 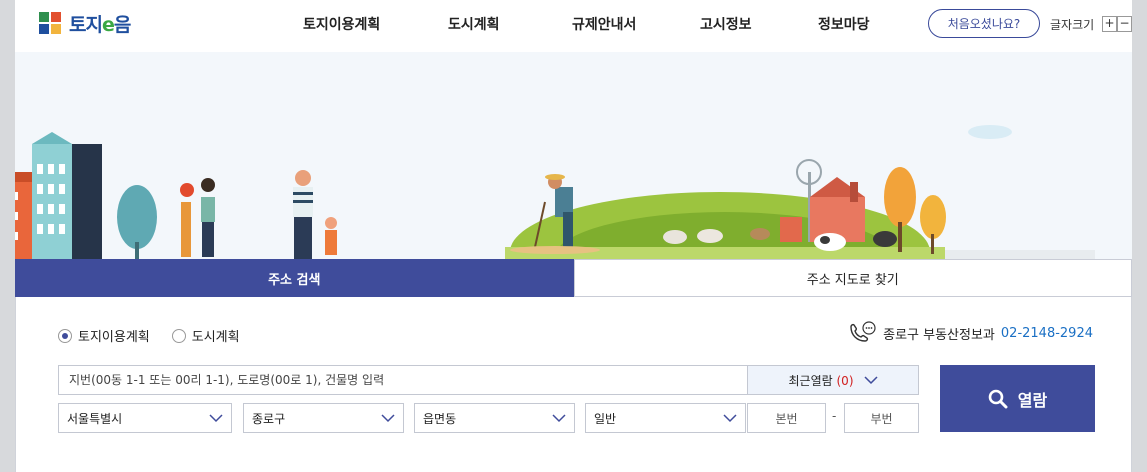 What do you see at coordinates (65, 335) in the screenshot?
I see `radio-selected-icon` at bounding box center [65, 335].